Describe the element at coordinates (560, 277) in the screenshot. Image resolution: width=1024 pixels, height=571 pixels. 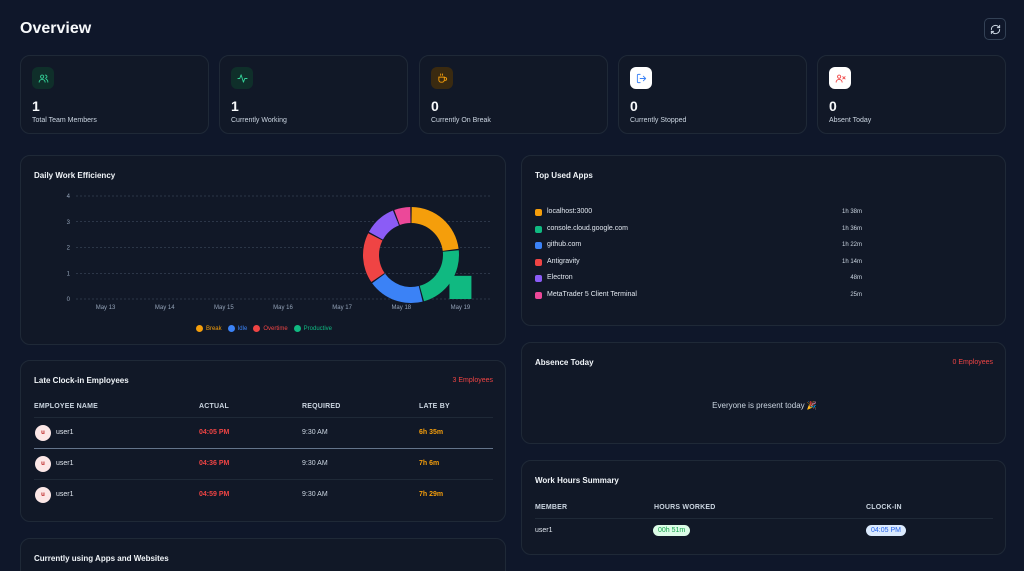
I see `app-name: Electron` at that location.